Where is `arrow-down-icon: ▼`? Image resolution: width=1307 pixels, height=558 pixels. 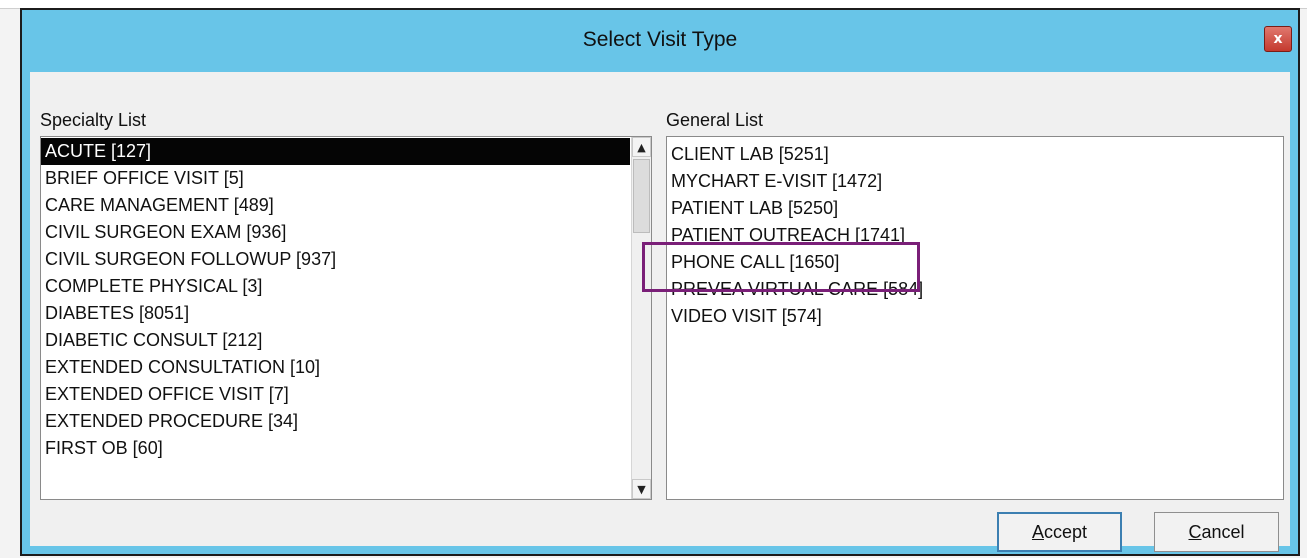
arrow-down-icon: ▼ is located at coordinates (641, 489).